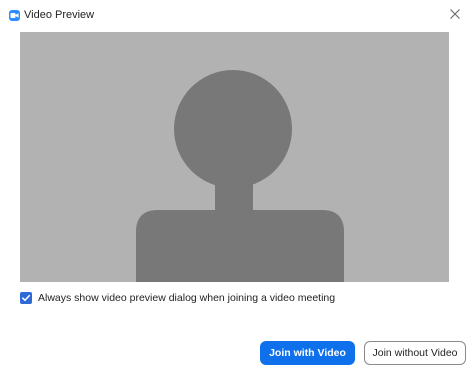 The image size is (469, 365). Describe the element at coordinates (307, 353) in the screenshot. I see `join-with-video-button: Join with Video` at that location.